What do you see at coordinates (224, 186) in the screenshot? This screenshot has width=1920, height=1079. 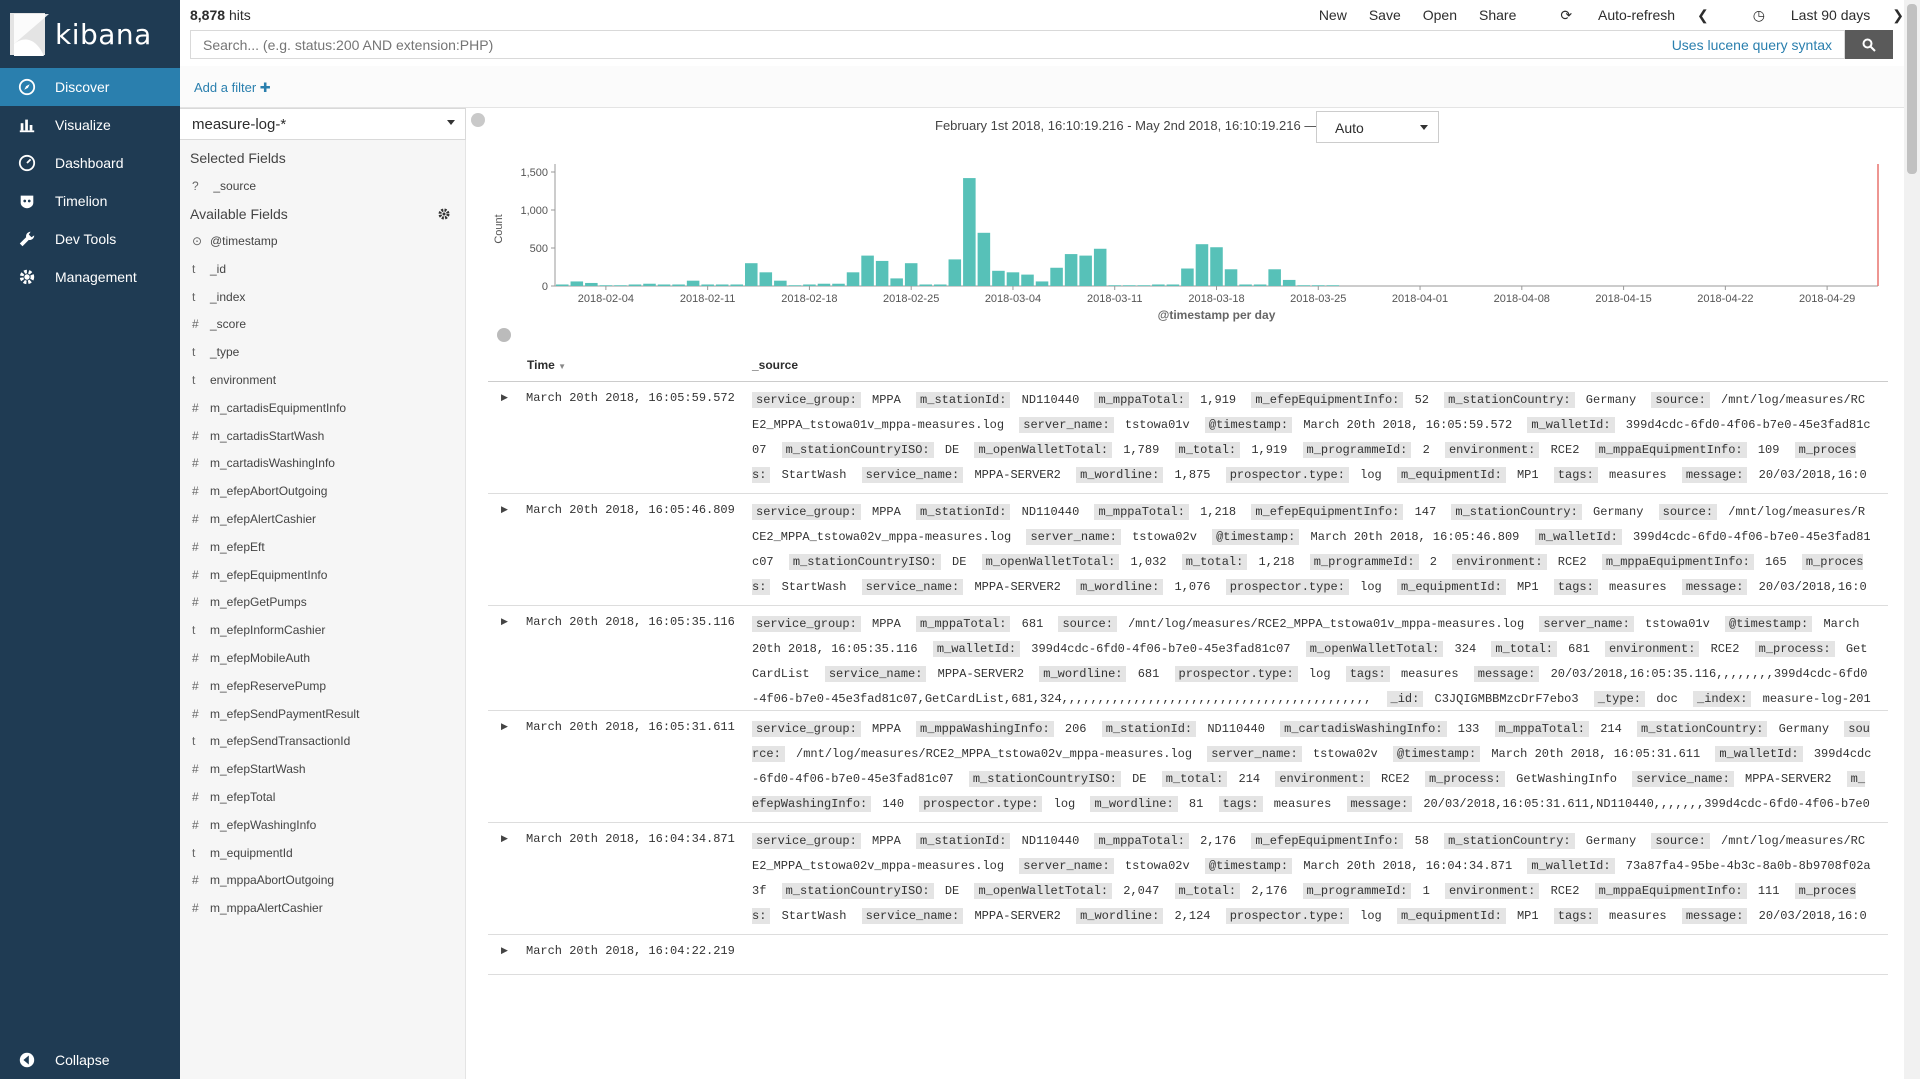 I see `selected-field-item: ? _source` at bounding box center [224, 186].